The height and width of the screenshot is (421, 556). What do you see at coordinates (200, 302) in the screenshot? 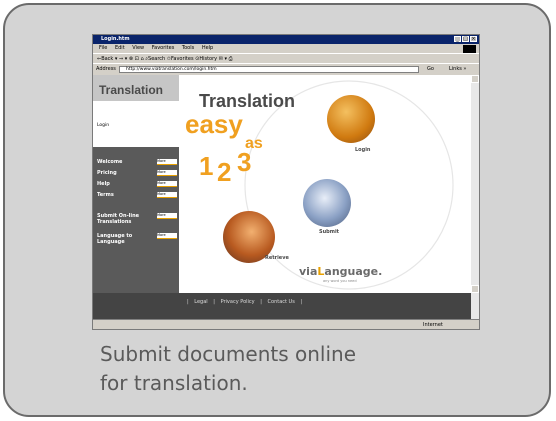
I see `footer-link-legal: Legal` at bounding box center [200, 302].